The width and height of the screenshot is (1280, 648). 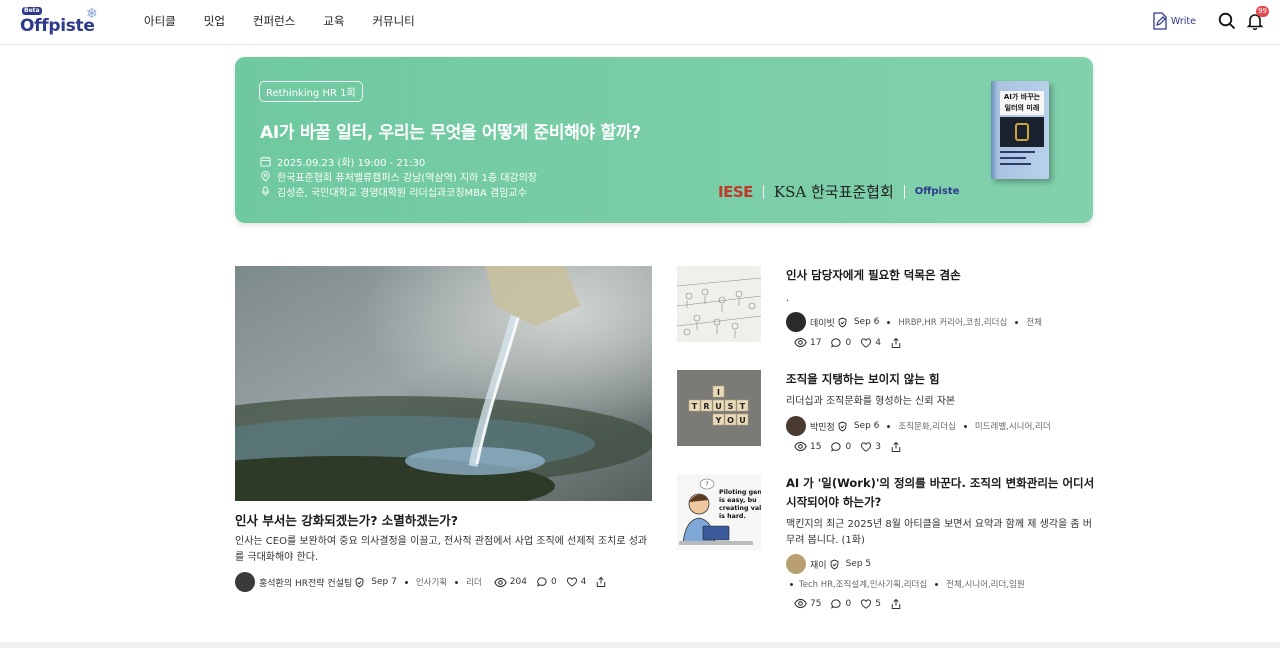 I want to click on svg-text: I, so click(x=718, y=392).